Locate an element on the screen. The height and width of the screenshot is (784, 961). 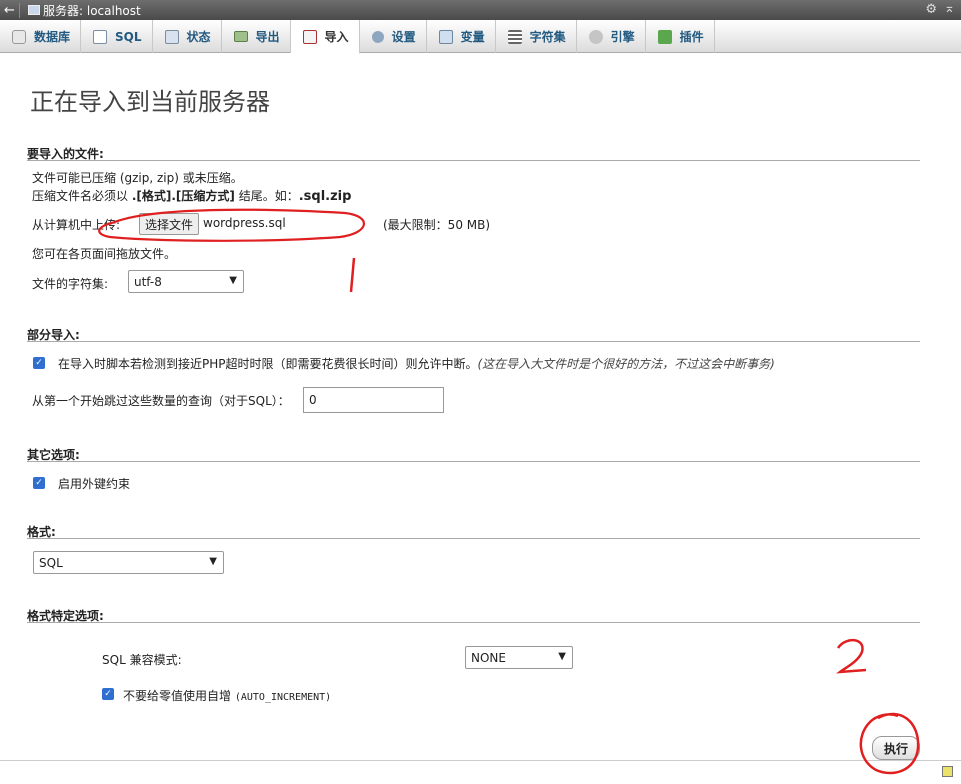
export-icon is located at coordinates (240, 36).